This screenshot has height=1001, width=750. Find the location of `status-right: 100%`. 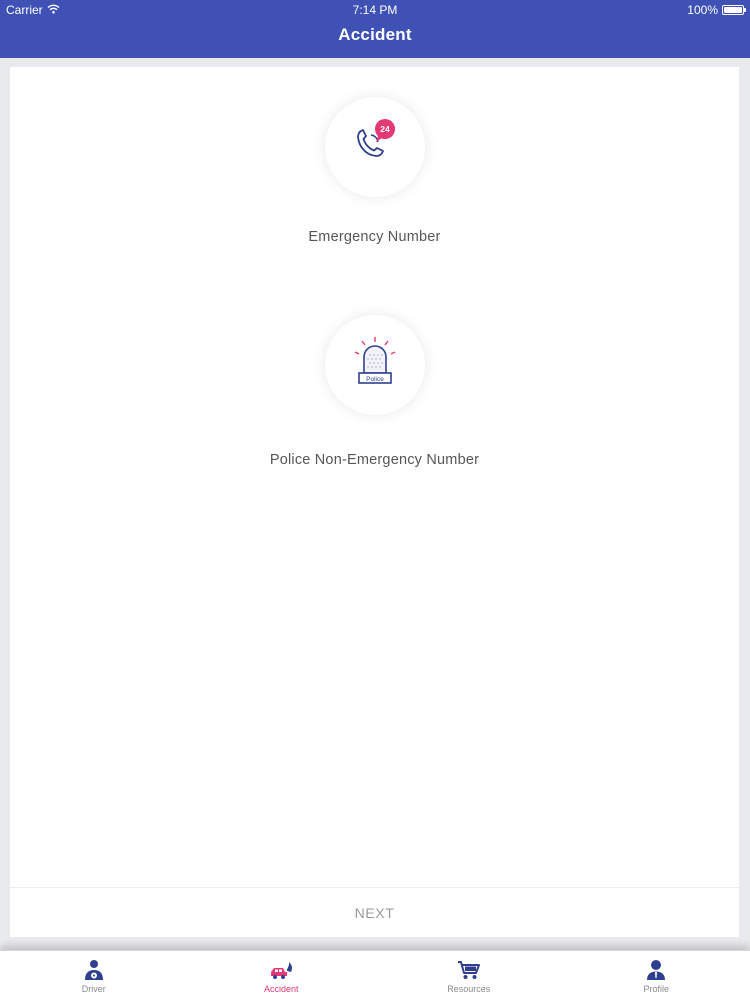

status-right: 100% is located at coordinates (715, 10).